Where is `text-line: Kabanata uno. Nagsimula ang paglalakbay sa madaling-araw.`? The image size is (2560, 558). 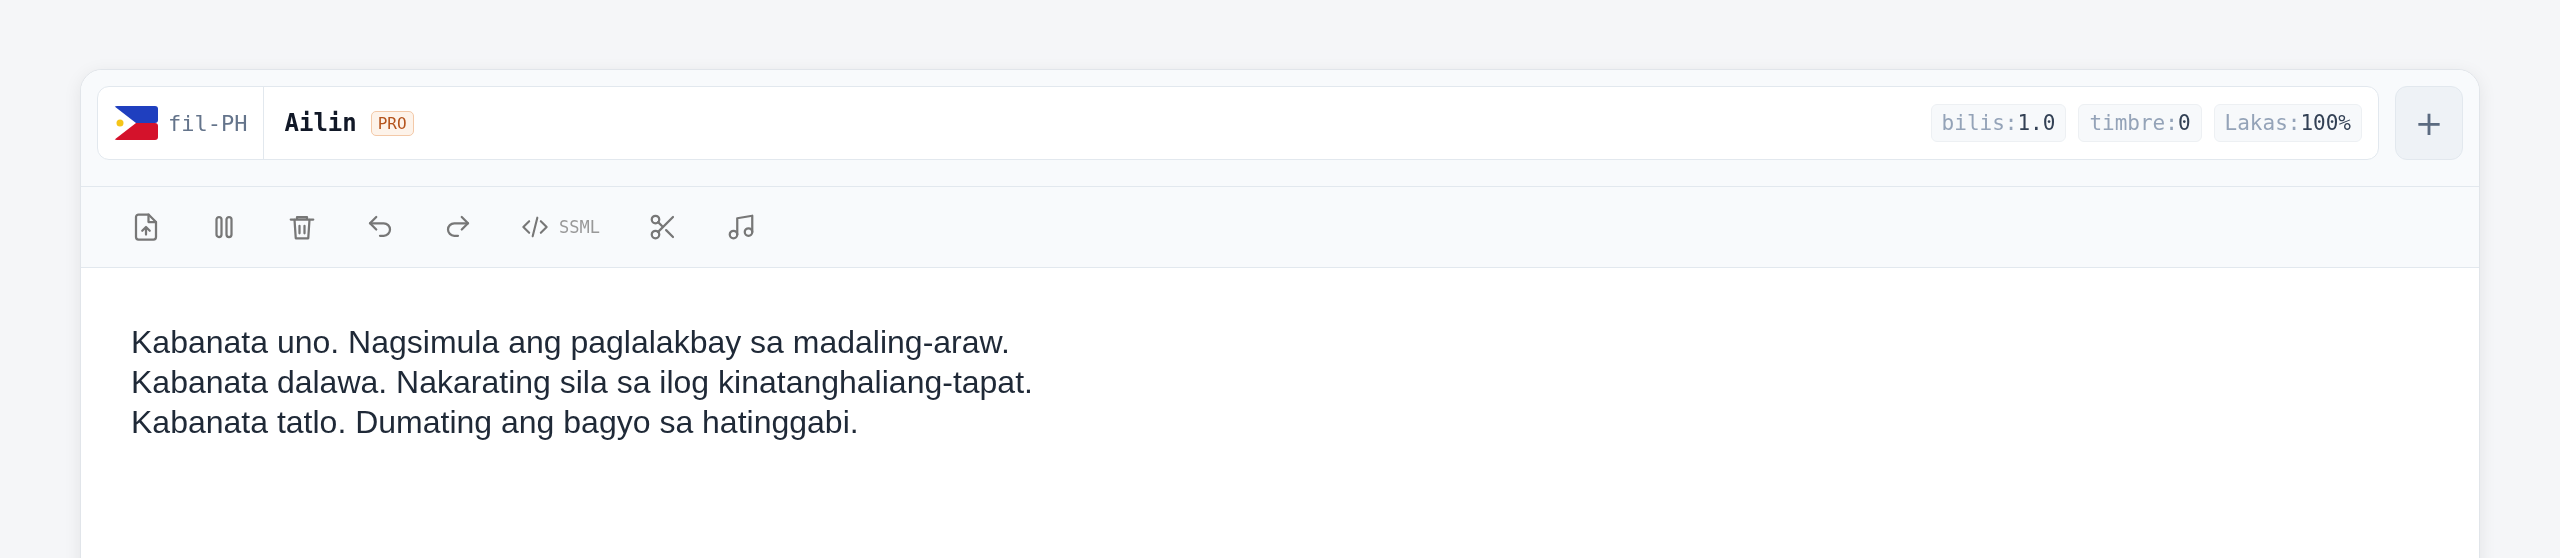 text-line: Kabanata uno. Nagsimula ang paglalakbay sa madaling-araw. is located at coordinates (570, 342).